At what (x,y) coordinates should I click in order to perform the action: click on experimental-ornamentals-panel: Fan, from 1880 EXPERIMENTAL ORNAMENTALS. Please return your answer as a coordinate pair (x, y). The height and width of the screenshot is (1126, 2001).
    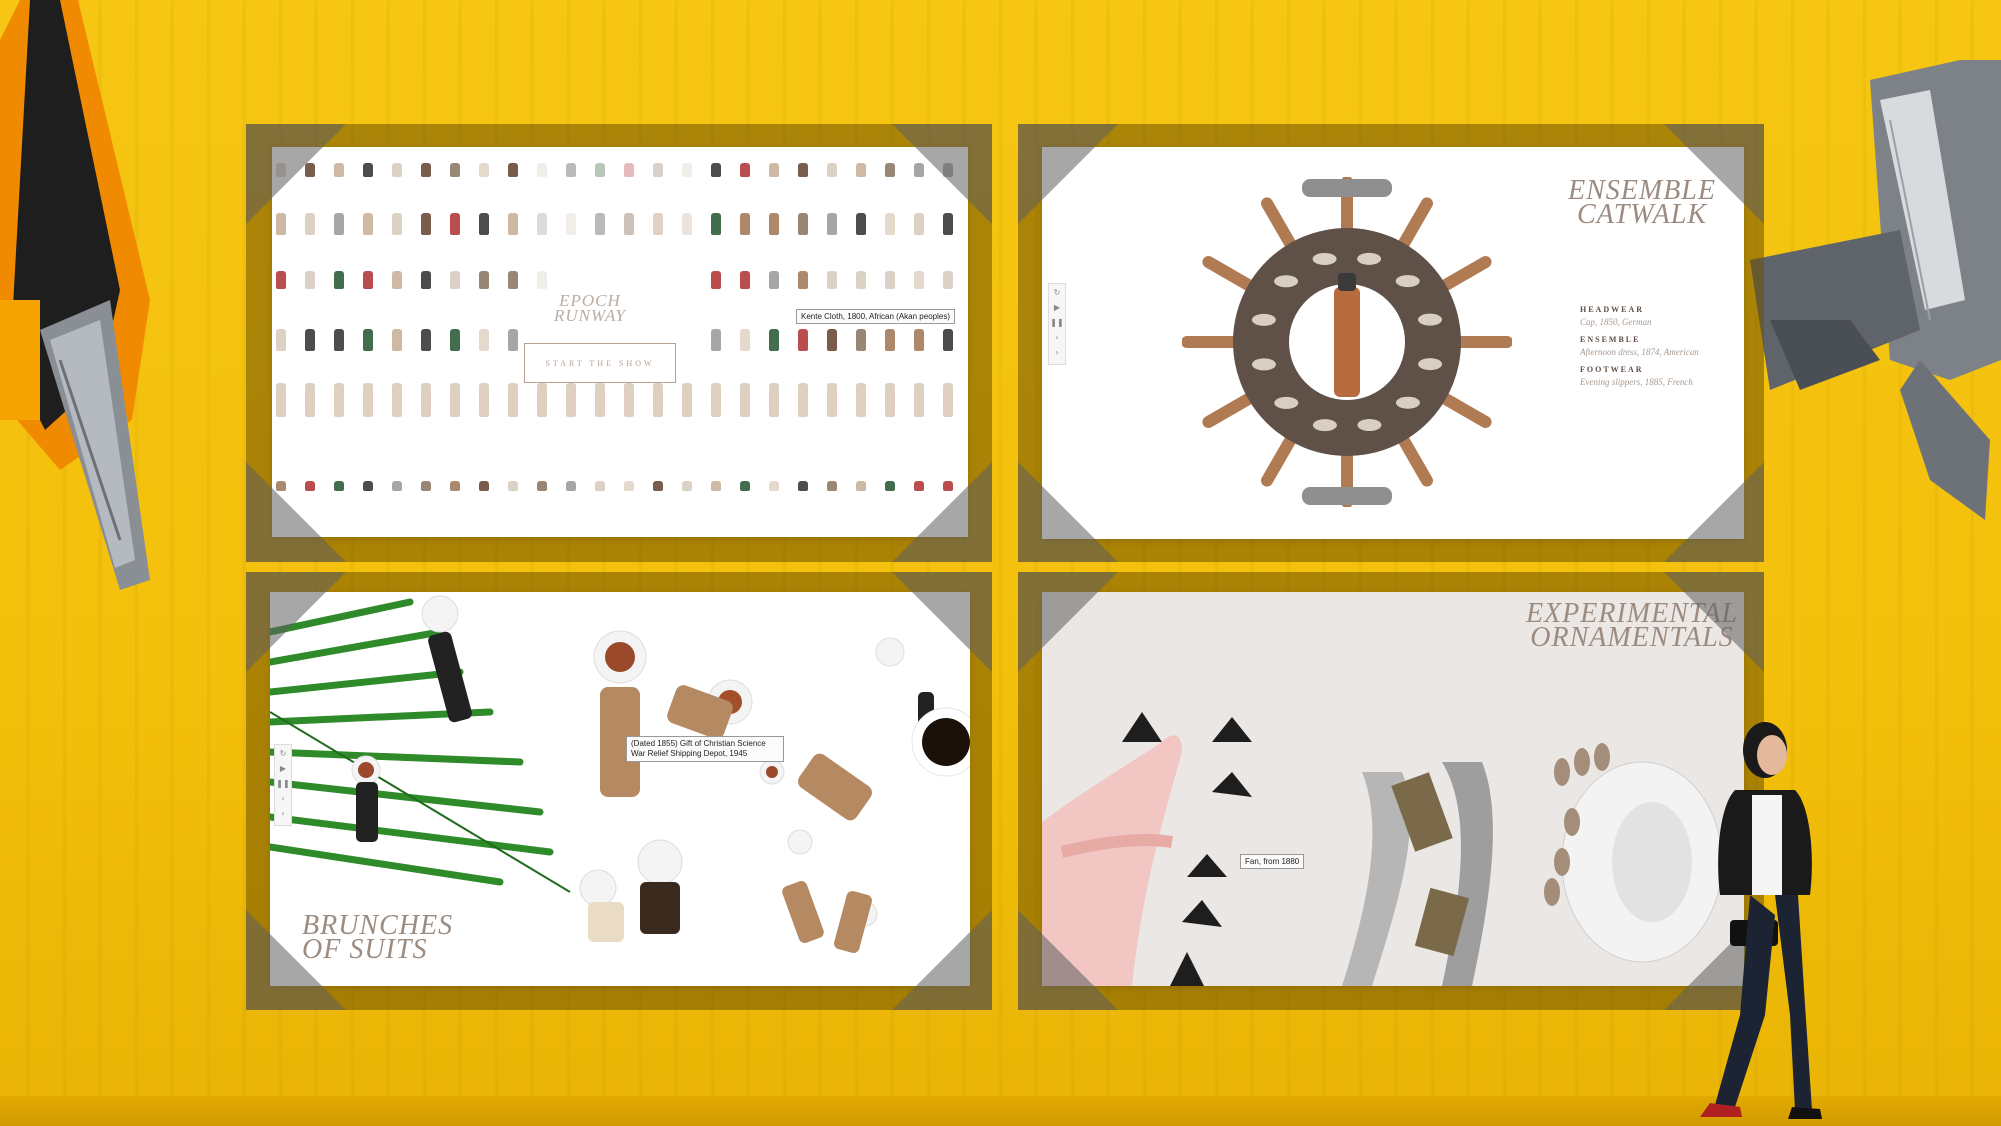
    Looking at the image, I should click on (1393, 789).